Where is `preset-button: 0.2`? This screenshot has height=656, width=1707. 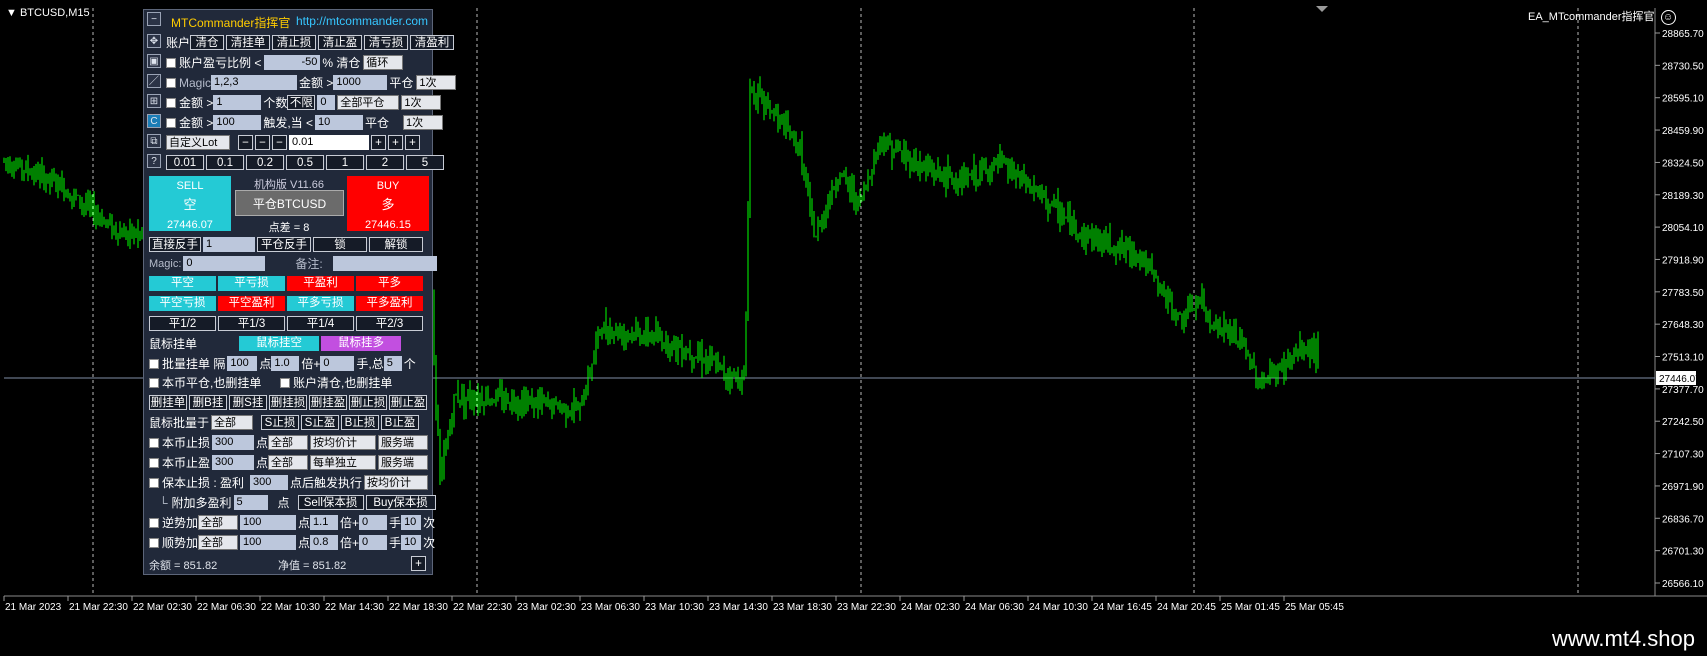
preset-button: 0.2 is located at coordinates (265, 162).